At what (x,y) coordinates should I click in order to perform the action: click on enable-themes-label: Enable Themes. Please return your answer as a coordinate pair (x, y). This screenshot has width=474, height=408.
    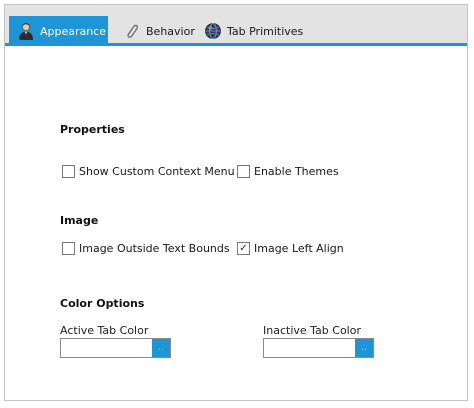
    Looking at the image, I should click on (296, 171).